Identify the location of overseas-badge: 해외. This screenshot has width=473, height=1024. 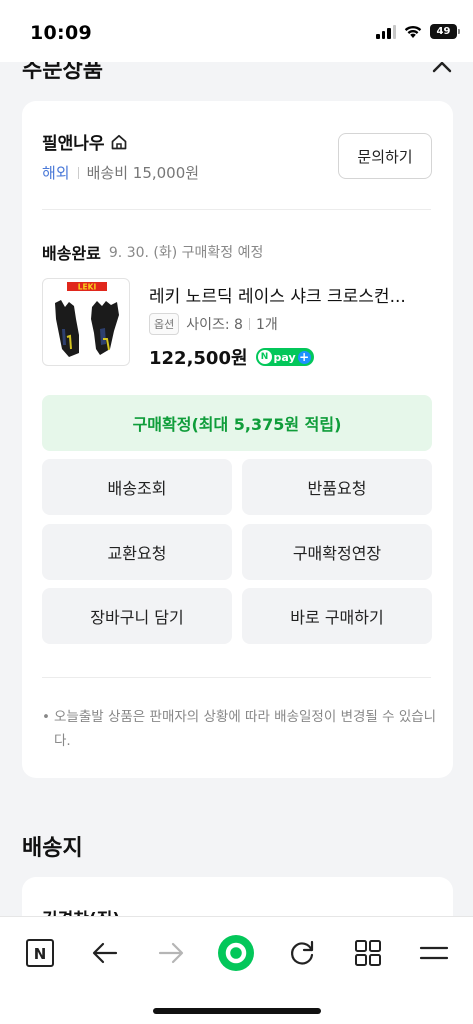
(56, 173).